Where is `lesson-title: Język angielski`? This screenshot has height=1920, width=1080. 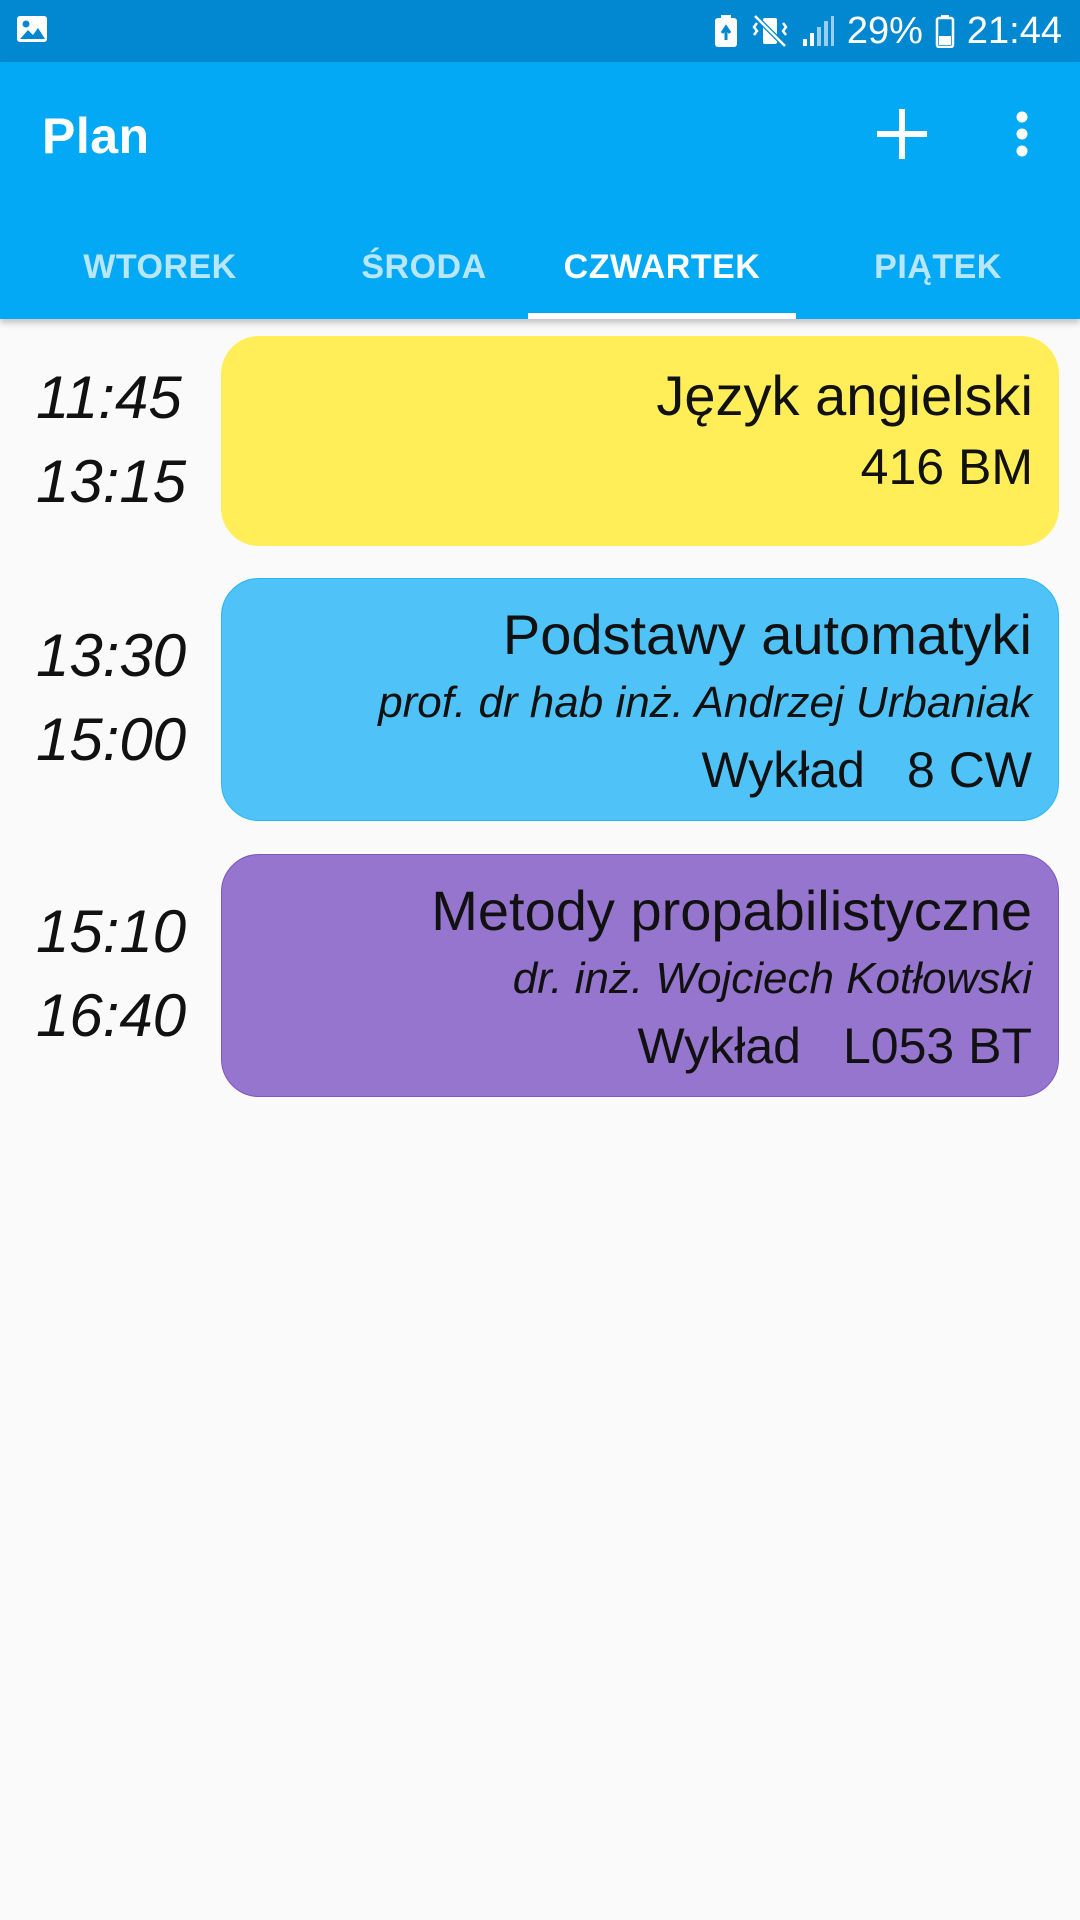
lesson-title: Język angielski is located at coordinates (844, 395).